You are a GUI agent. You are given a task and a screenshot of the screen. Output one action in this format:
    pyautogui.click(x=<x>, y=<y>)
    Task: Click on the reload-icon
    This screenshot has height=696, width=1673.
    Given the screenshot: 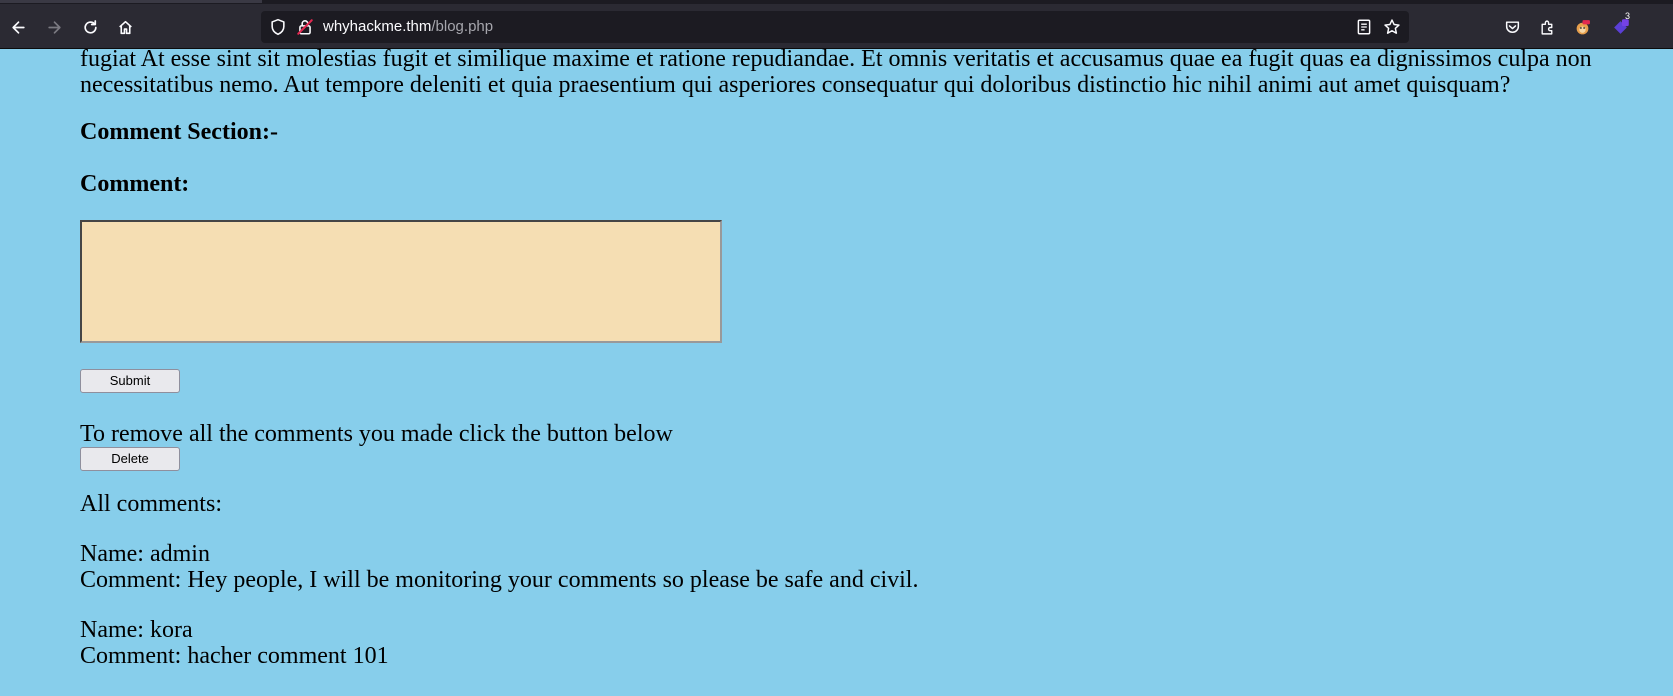 What is the action you would take?
    pyautogui.click(x=90, y=26)
    